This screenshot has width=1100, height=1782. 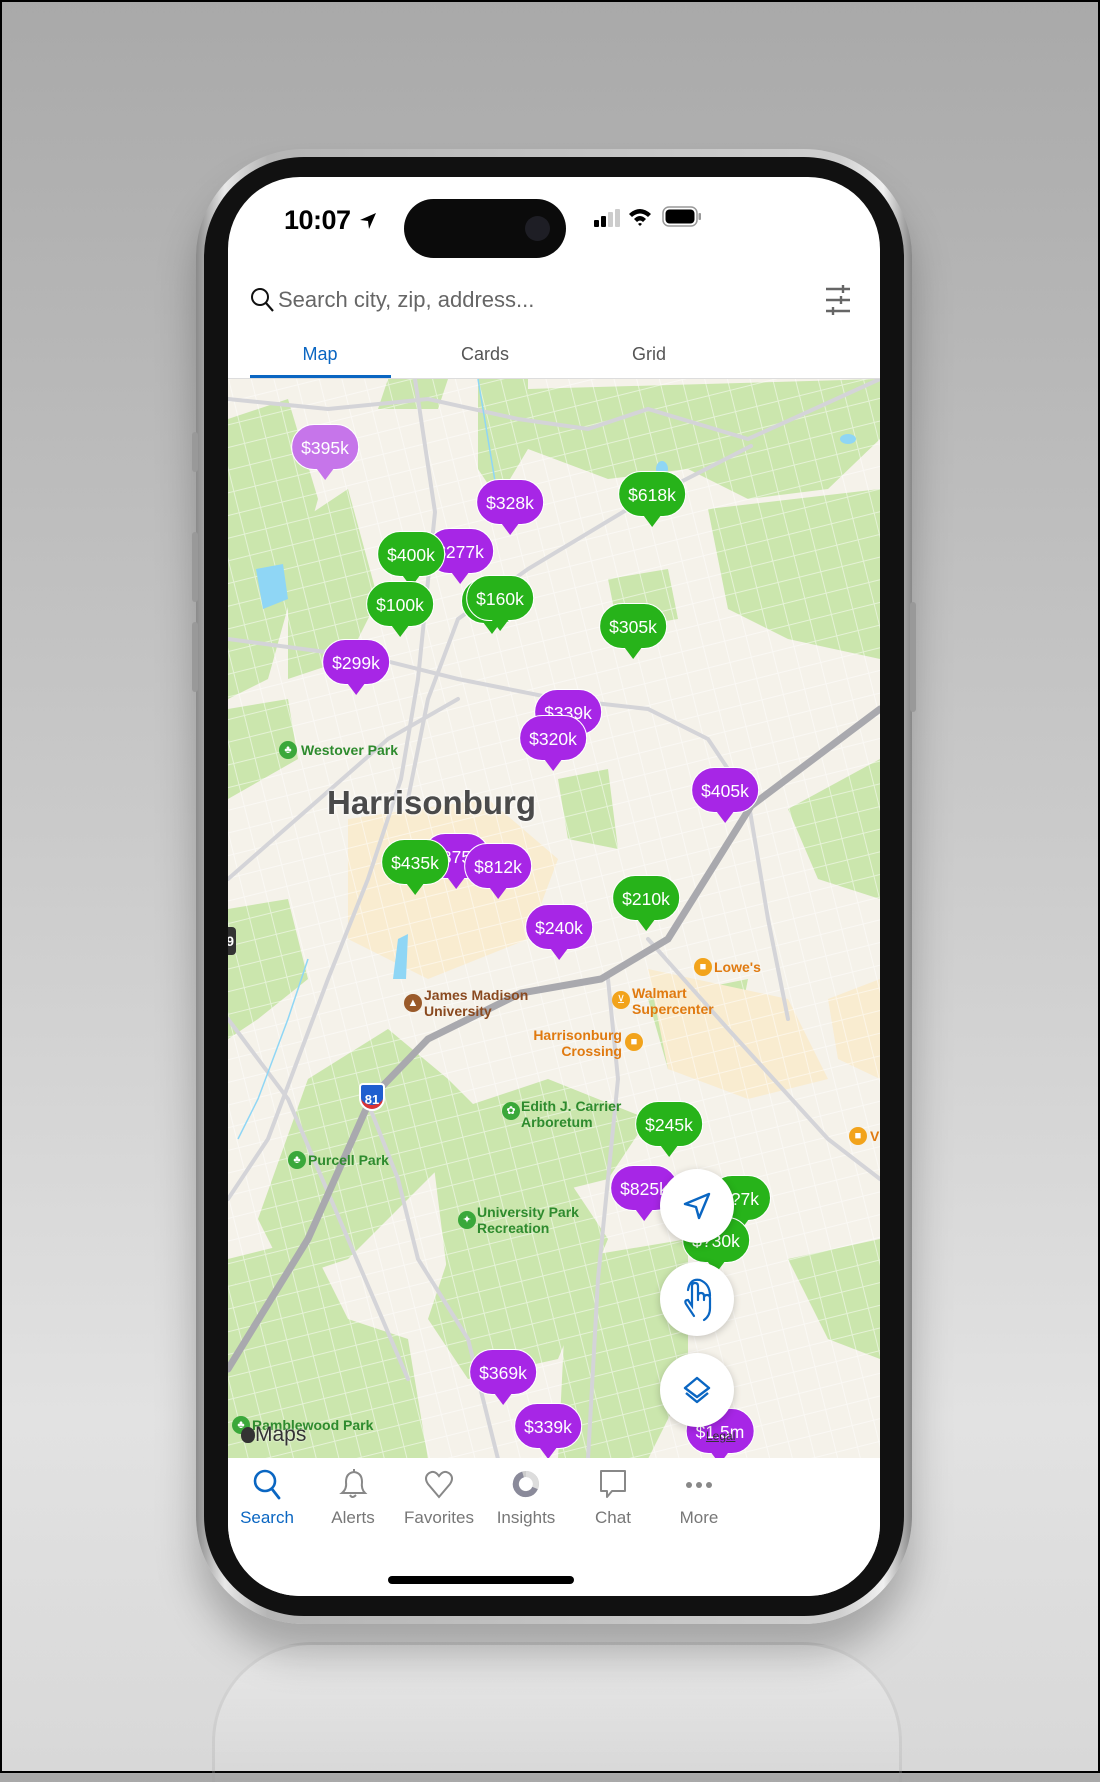 What do you see at coordinates (458, 1011) in the screenshot?
I see `poi-line: University` at bounding box center [458, 1011].